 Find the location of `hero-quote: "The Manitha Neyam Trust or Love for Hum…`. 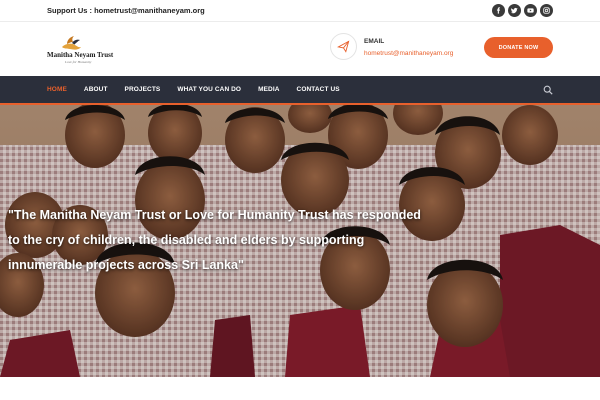

hero-quote: "The Manitha Neyam Trust or Love for Hum… is located at coordinates (243, 240).